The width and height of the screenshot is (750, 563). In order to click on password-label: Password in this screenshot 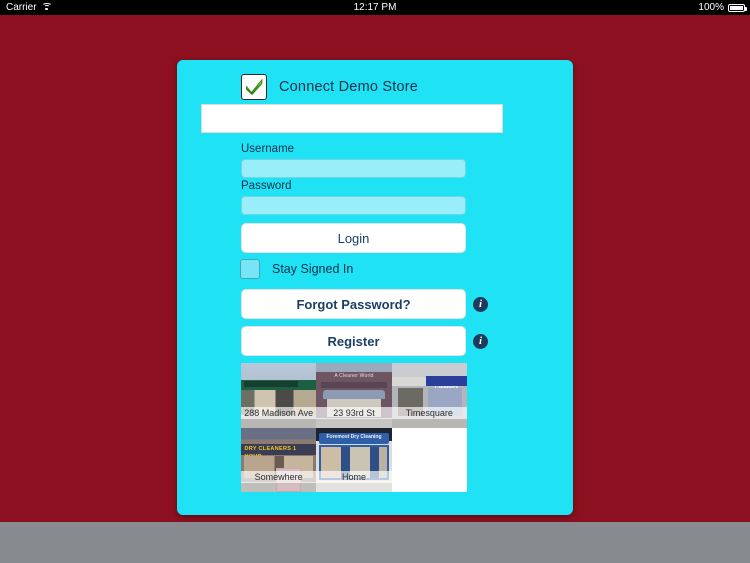, I will do `click(266, 186)`.